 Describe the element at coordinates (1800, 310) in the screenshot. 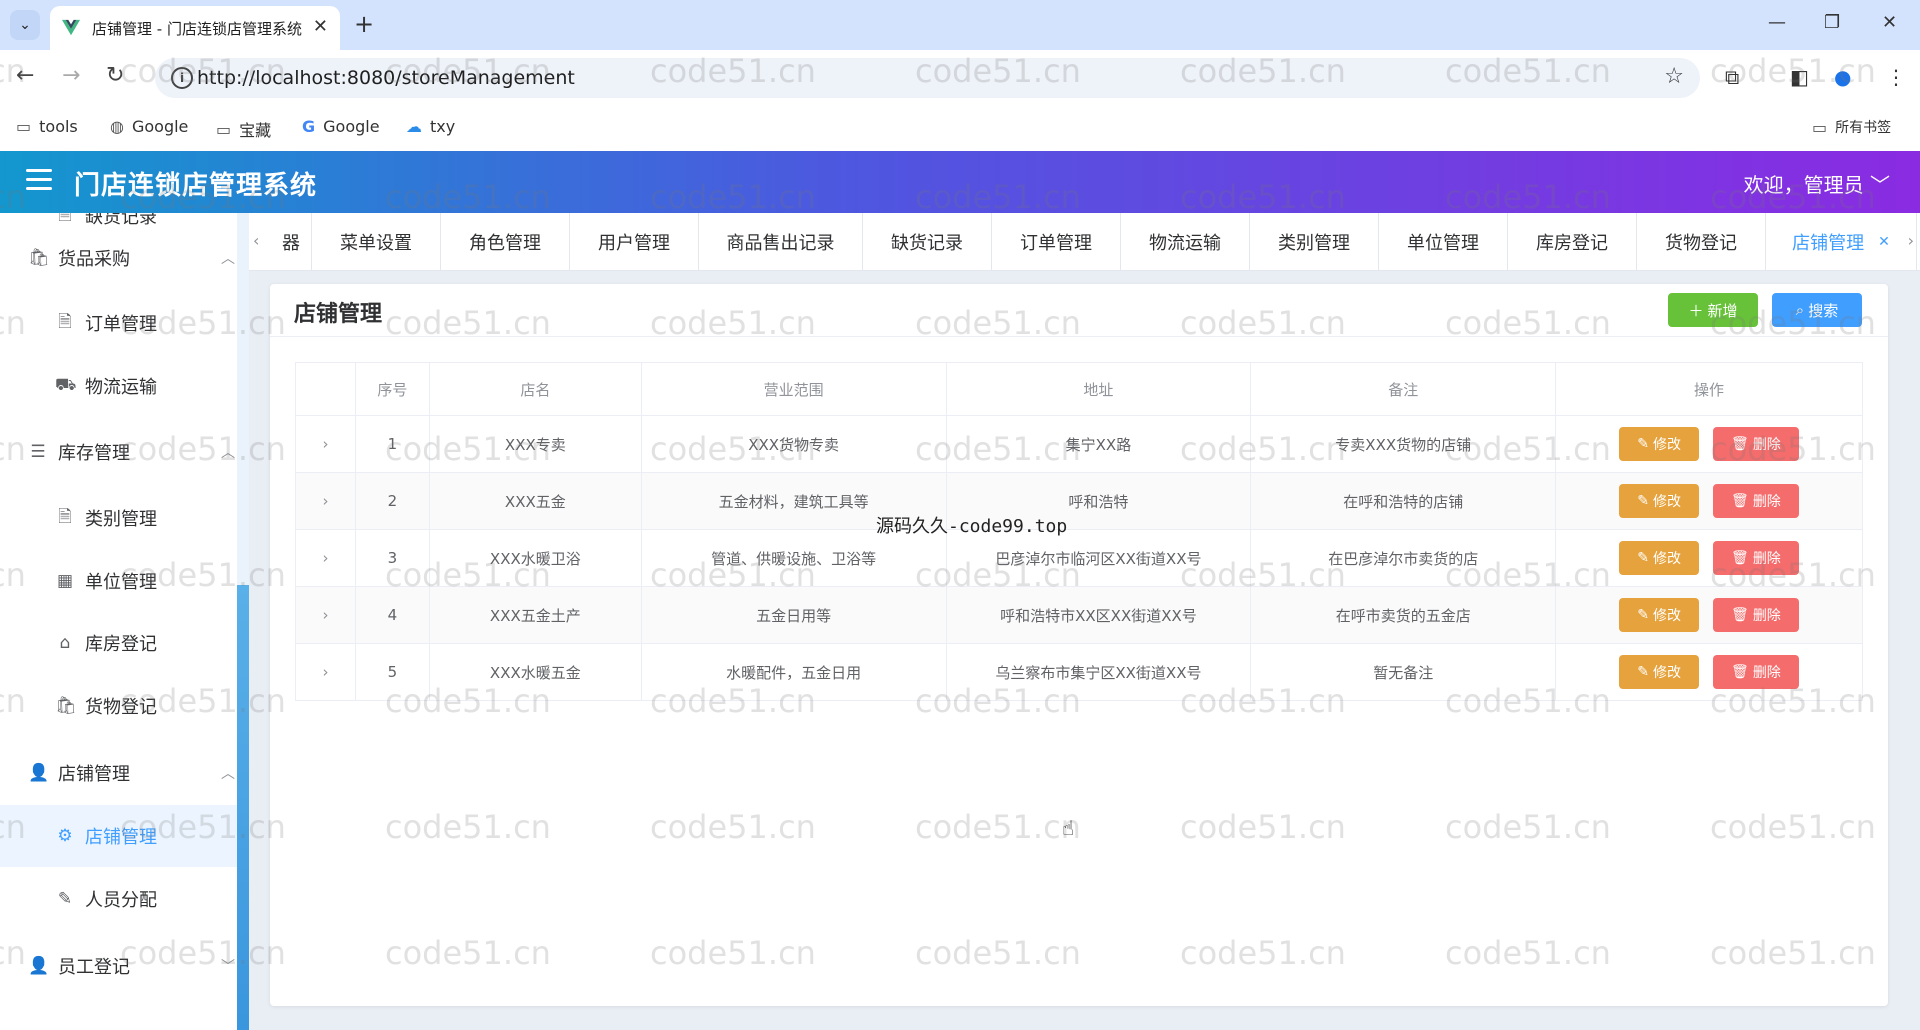

I see `search-icon: ⌕` at that location.